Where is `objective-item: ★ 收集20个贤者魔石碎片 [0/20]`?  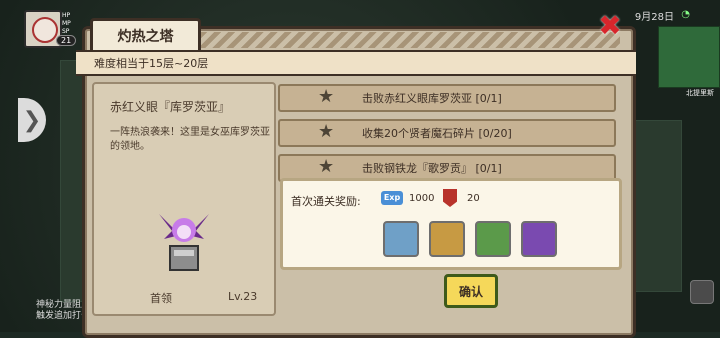
objective-item: ★ 收集20个贤者魔石碎片 [0/20] is located at coordinates (447, 133).